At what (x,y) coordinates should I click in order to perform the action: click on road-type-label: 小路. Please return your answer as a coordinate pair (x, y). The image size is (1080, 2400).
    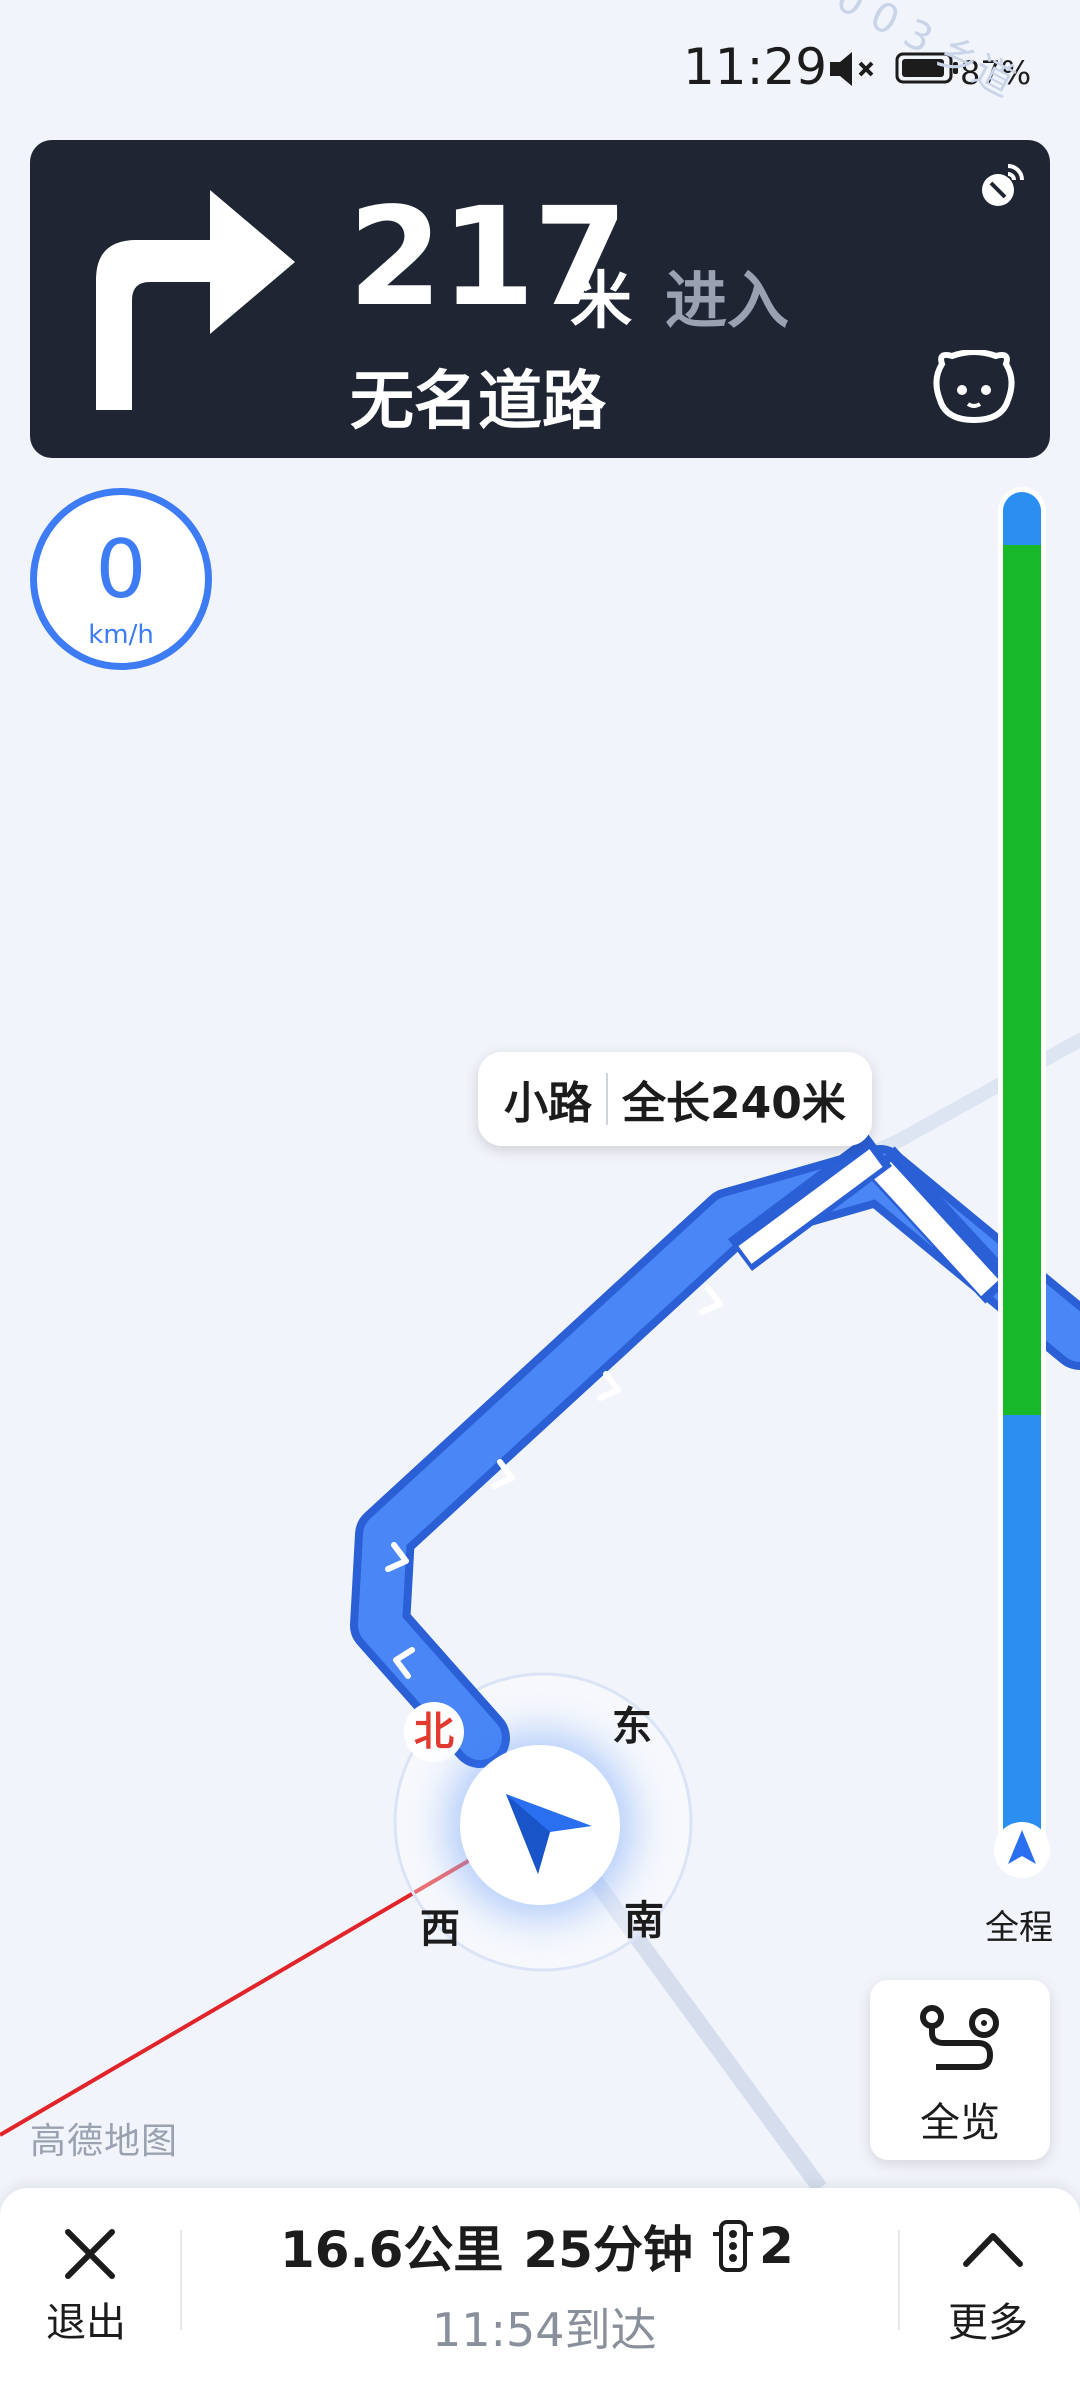
    Looking at the image, I should click on (548, 1103).